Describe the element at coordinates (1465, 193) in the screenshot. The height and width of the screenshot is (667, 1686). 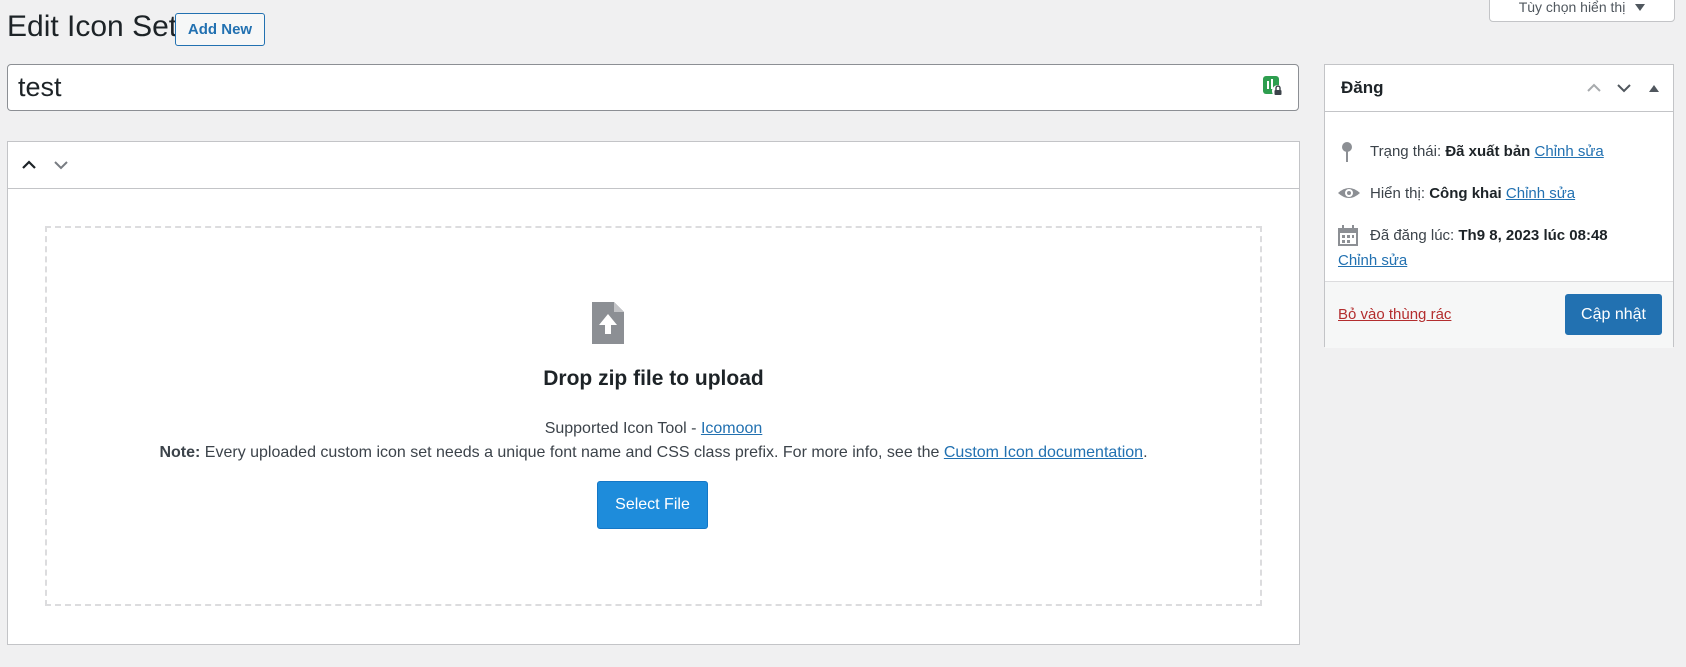
I see `visibility-value: Công khai` at that location.